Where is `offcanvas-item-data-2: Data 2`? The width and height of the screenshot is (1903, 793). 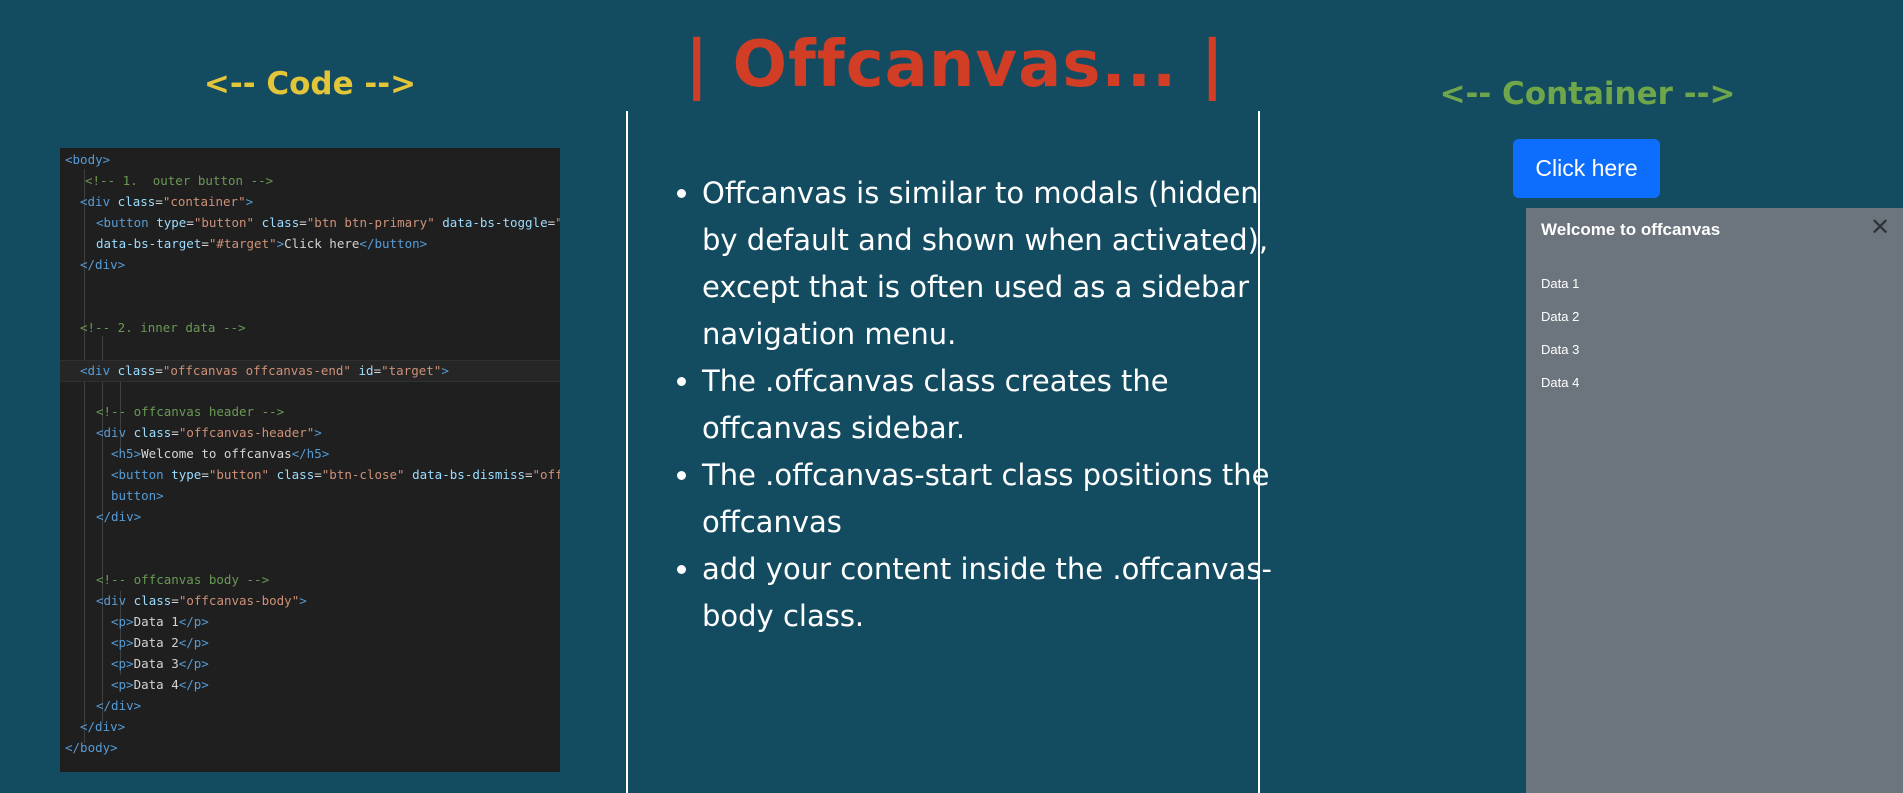
offcanvas-item-data-2: Data 2 is located at coordinates (1560, 316).